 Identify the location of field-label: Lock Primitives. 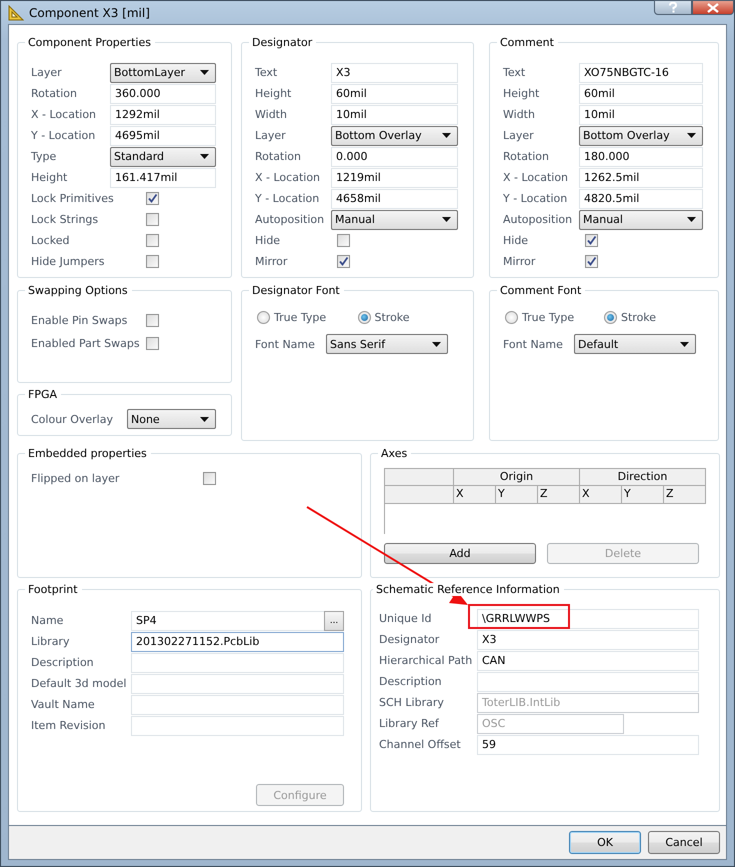
(73, 198).